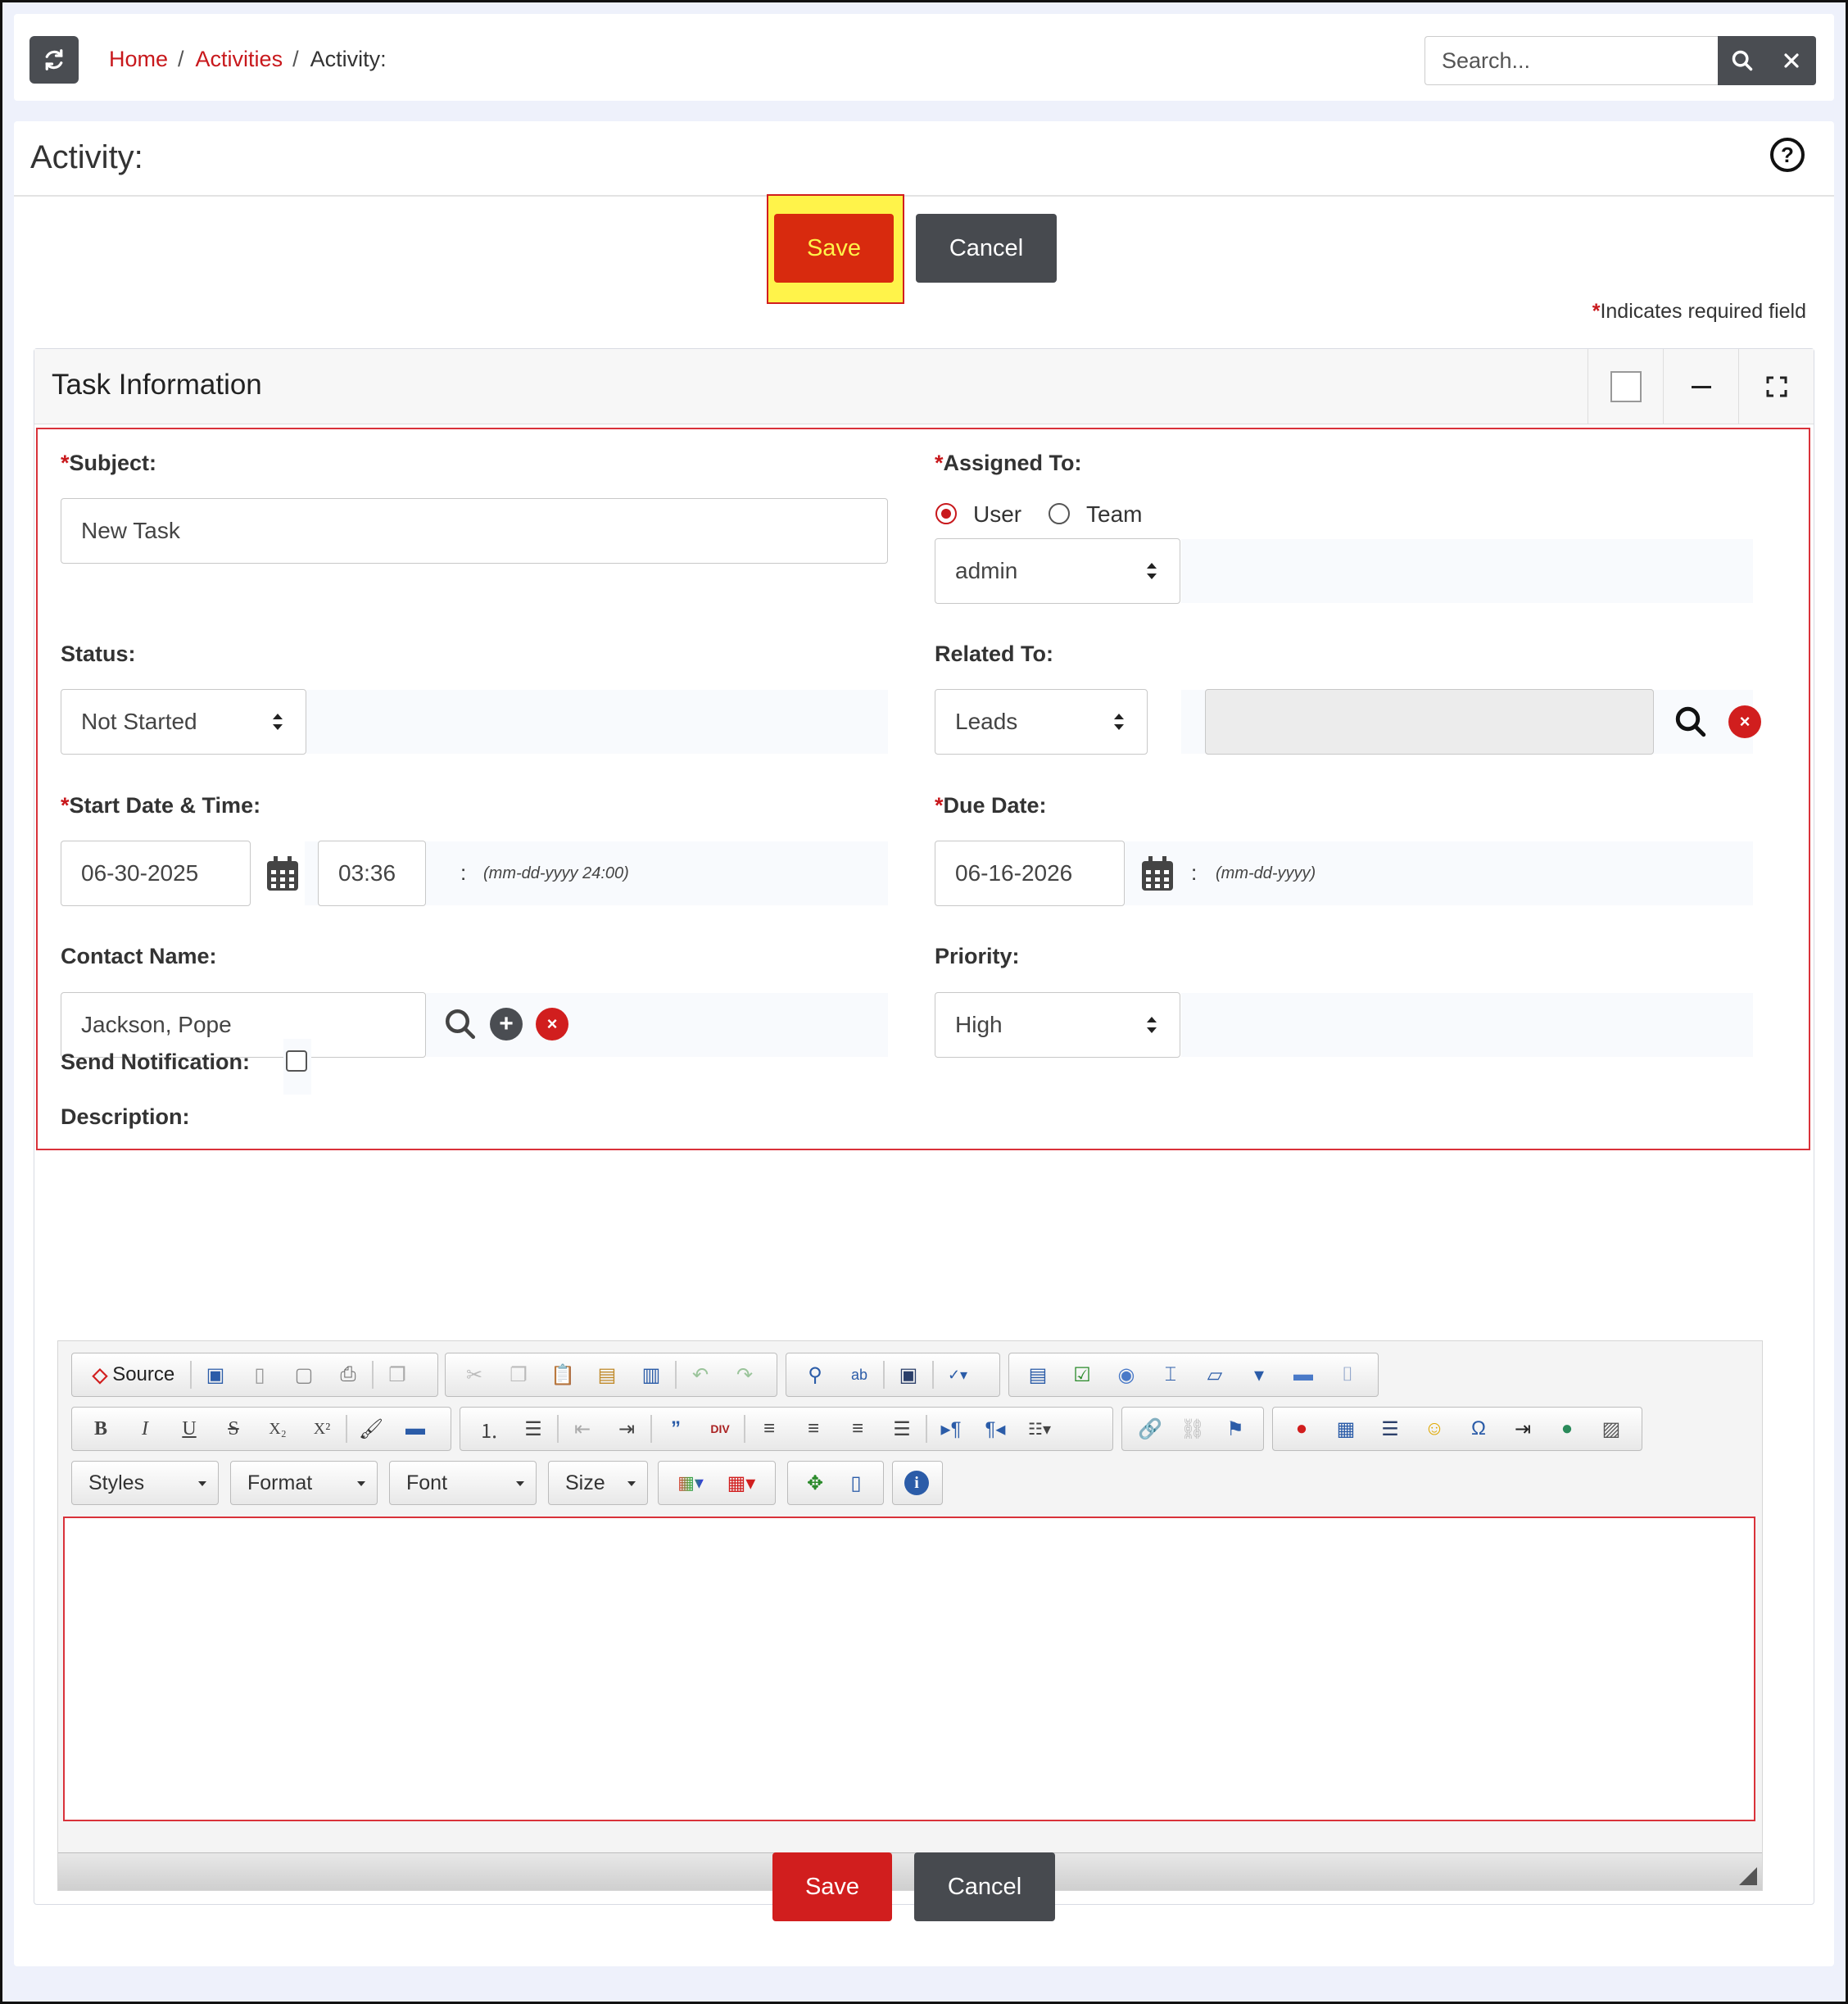  I want to click on new-page-button: ▯, so click(260, 1374).